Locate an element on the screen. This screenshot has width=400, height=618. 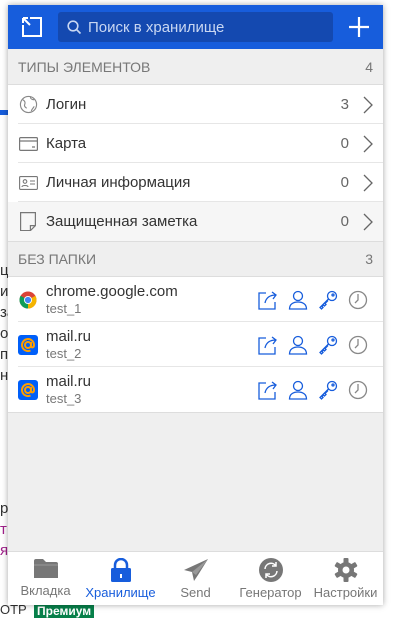
tab-label: Send is located at coordinates (195, 592).